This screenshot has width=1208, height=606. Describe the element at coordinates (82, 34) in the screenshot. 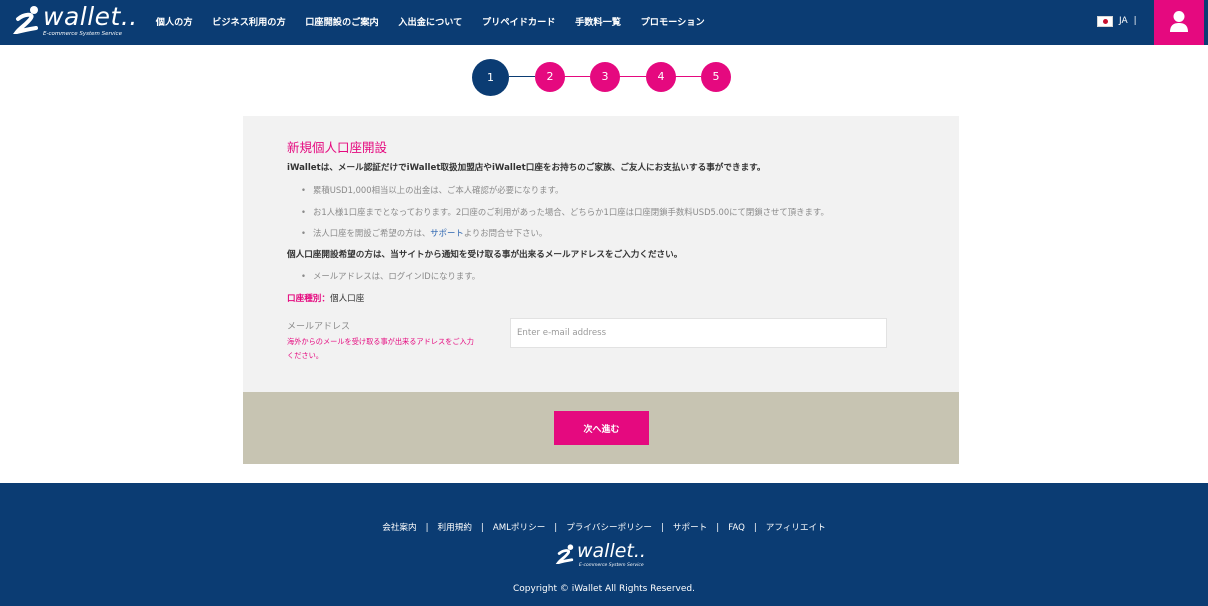

I see `logo-tagline: E-commerce System Service` at that location.